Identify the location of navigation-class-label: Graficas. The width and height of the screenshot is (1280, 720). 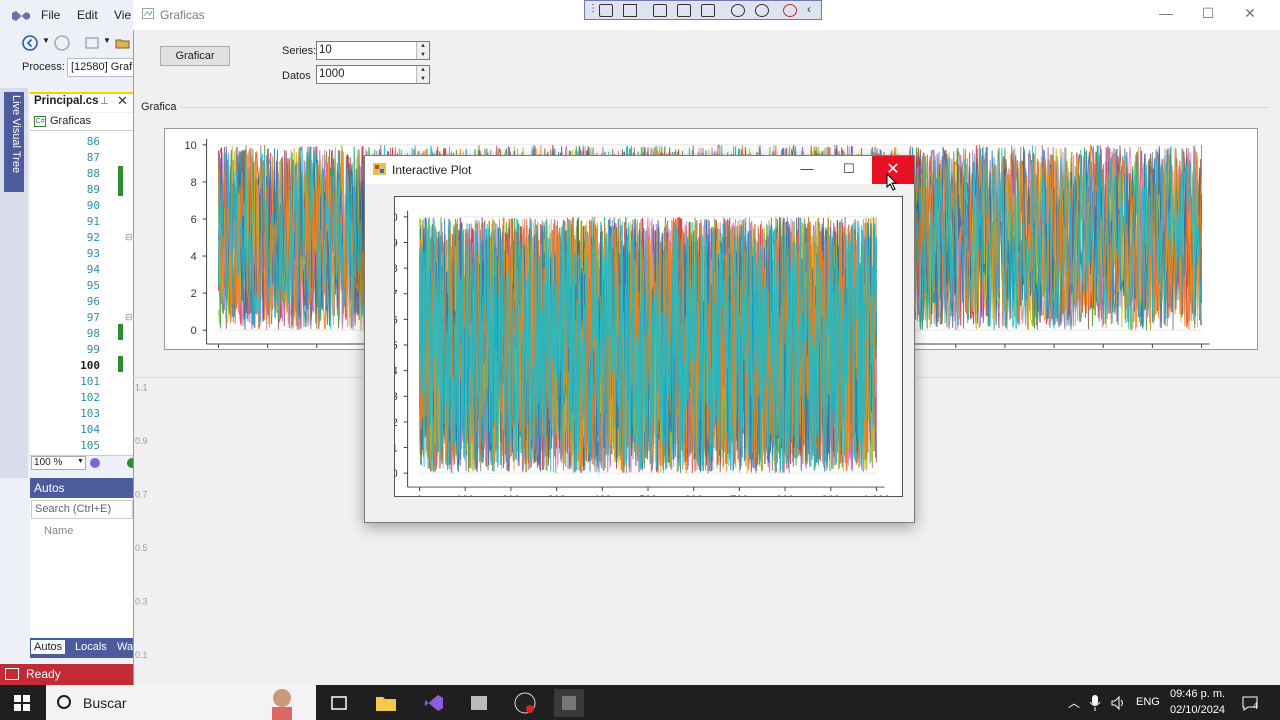
(70, 121).